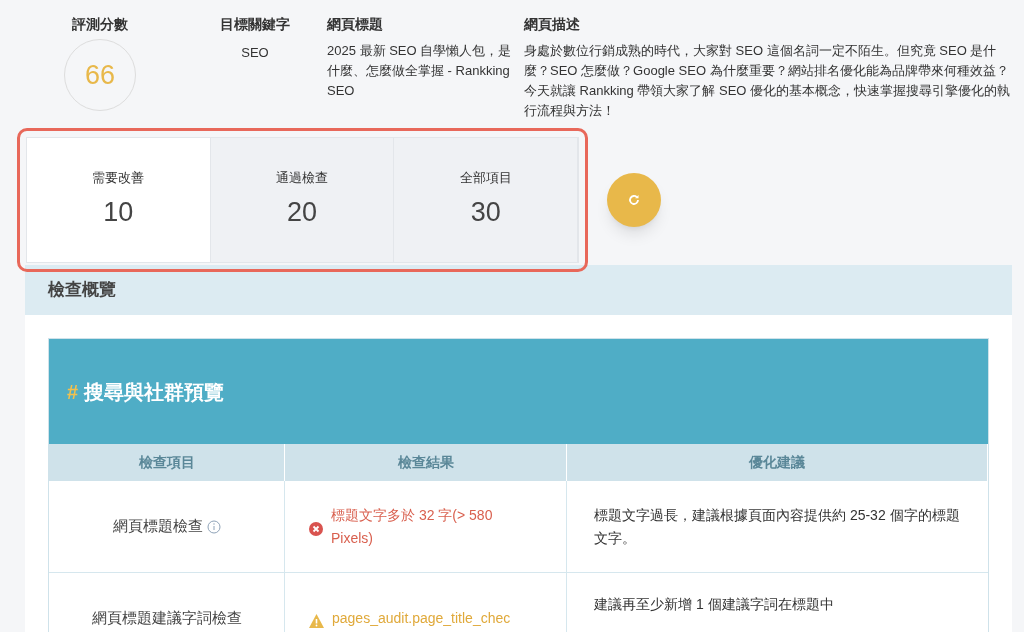 This screenshot has height=632, width=1024. What do you see at coordinates (118, 212) in the screenshot?
I see `stat-value: 10` at bounding box center [118, 212].